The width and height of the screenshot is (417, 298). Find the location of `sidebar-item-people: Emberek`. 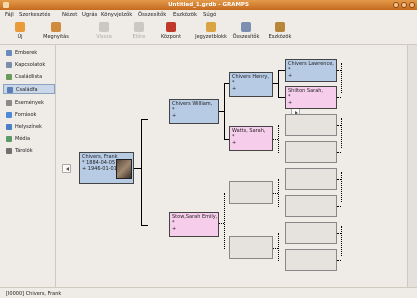

sidebar-item-people: Emberek is located at coordinates (29, 53).